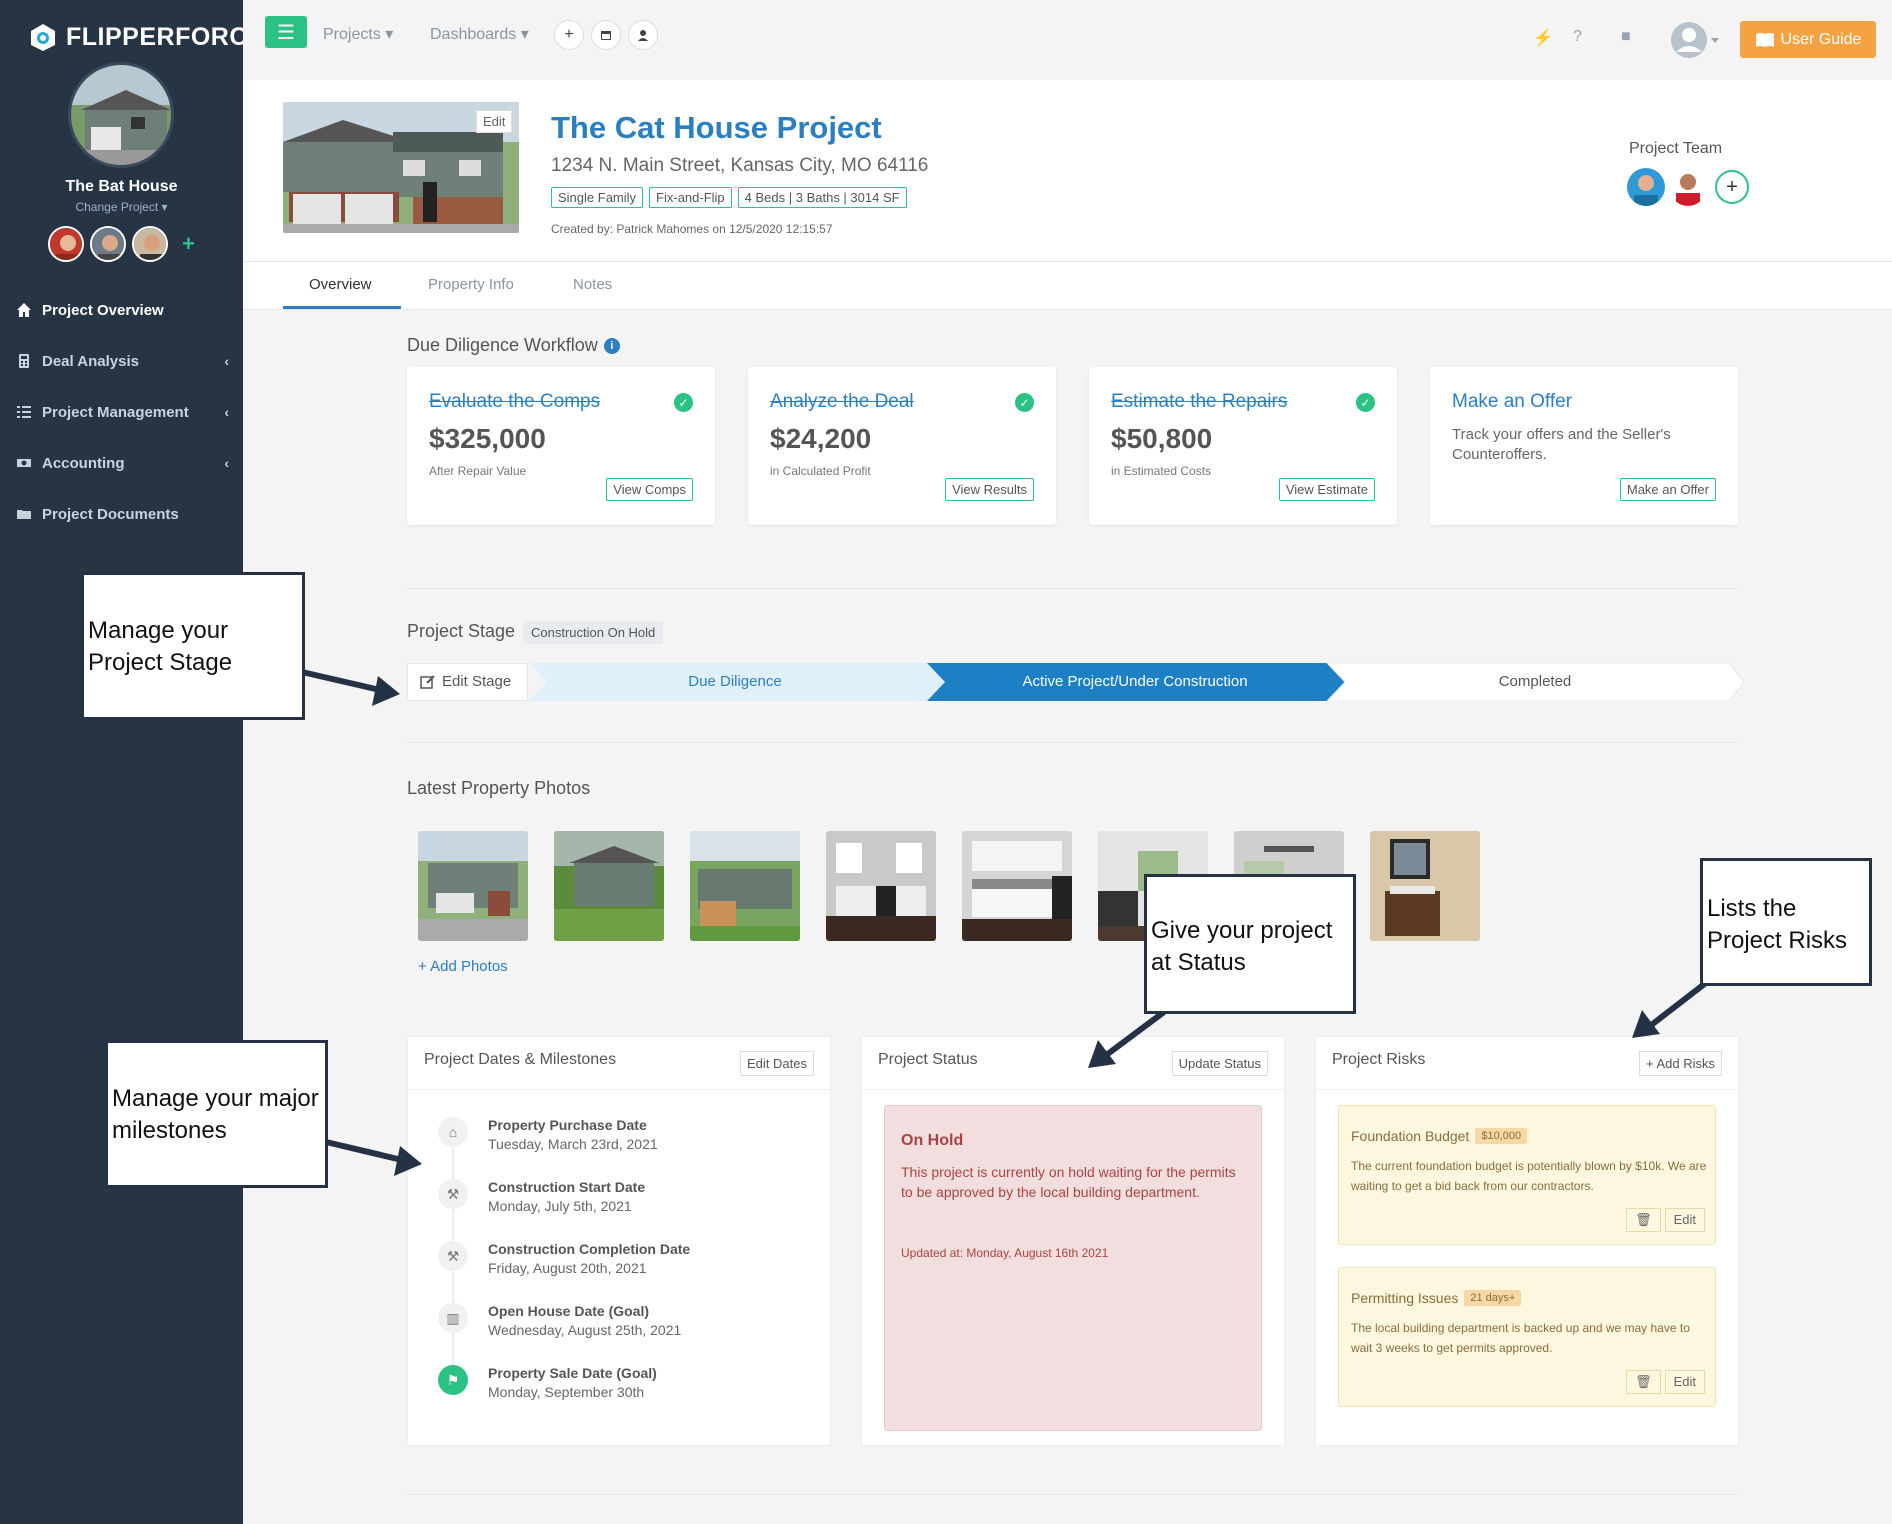 The width and height of the screenshot is (1892, 1524). Describe the element at coordinates (1134, 1034) in the screenshot. I see `arrow-status` at that location.